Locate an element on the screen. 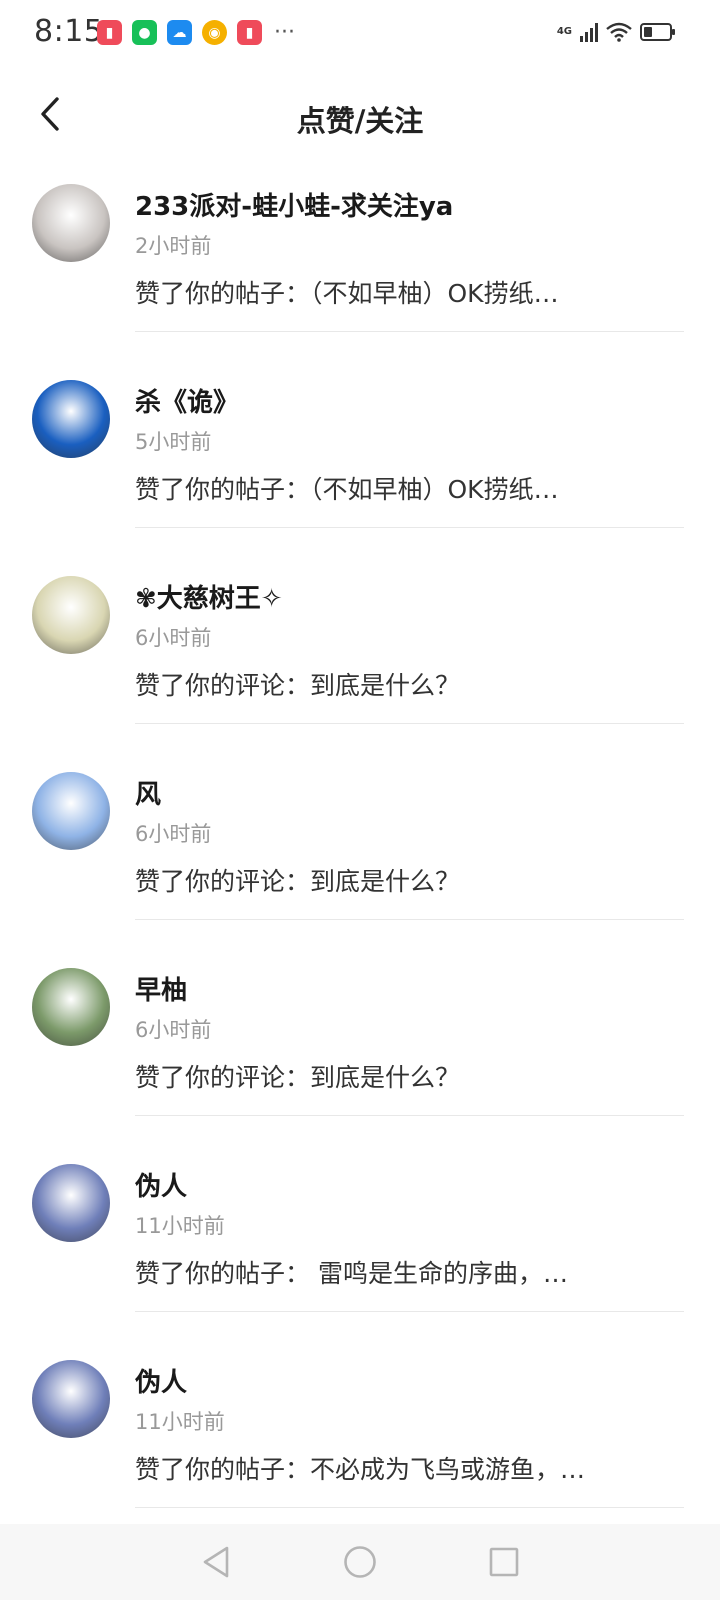 This screenshot has width=720, height=1600. page-title: 点赞/关注 is located at coordinates (360, 121).